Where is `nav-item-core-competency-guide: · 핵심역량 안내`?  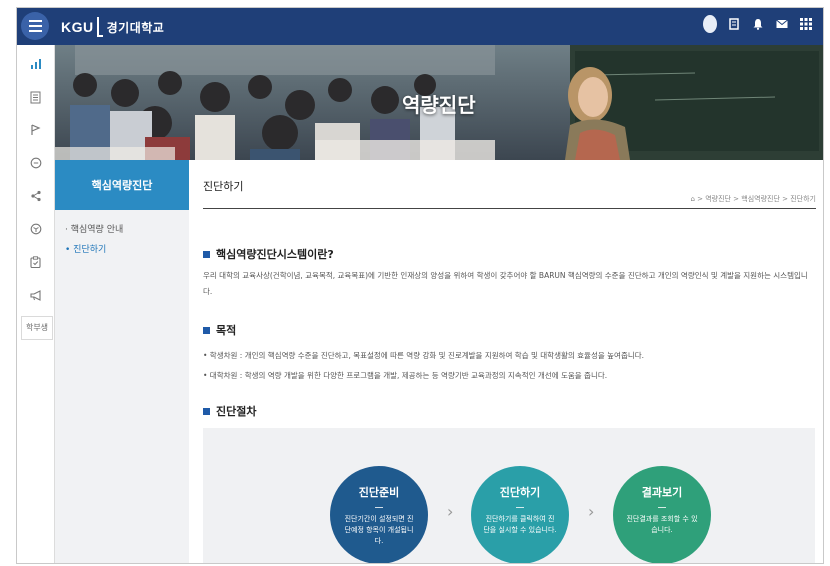
nav-item-core-competency-guide: · 핵심역량 안내 is located at coordinates (122, 230).